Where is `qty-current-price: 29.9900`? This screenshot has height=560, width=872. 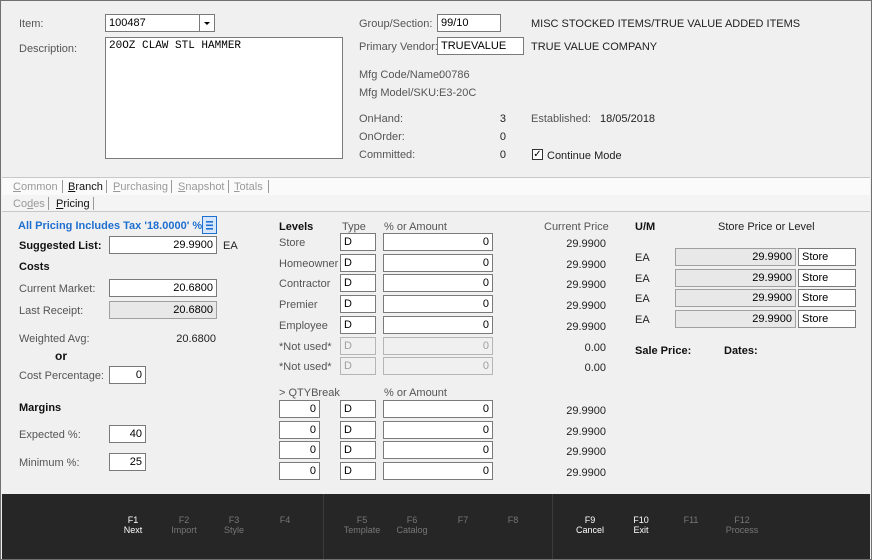
qty-current-price: 29.9900 is located at coordinates (586, 411).